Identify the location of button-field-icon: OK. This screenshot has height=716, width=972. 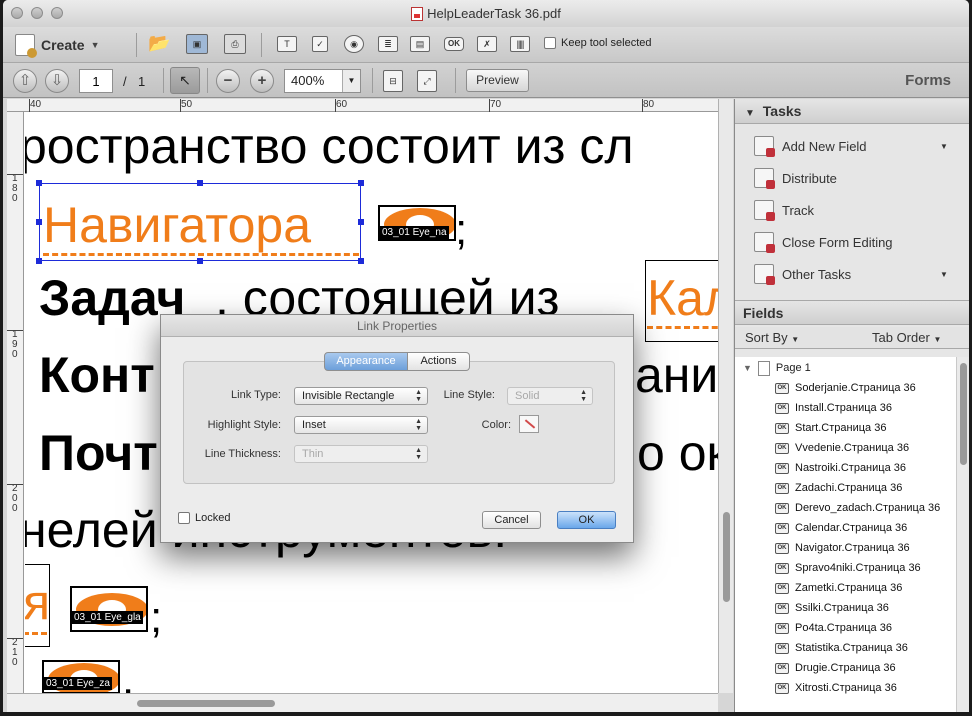
(782, 568).